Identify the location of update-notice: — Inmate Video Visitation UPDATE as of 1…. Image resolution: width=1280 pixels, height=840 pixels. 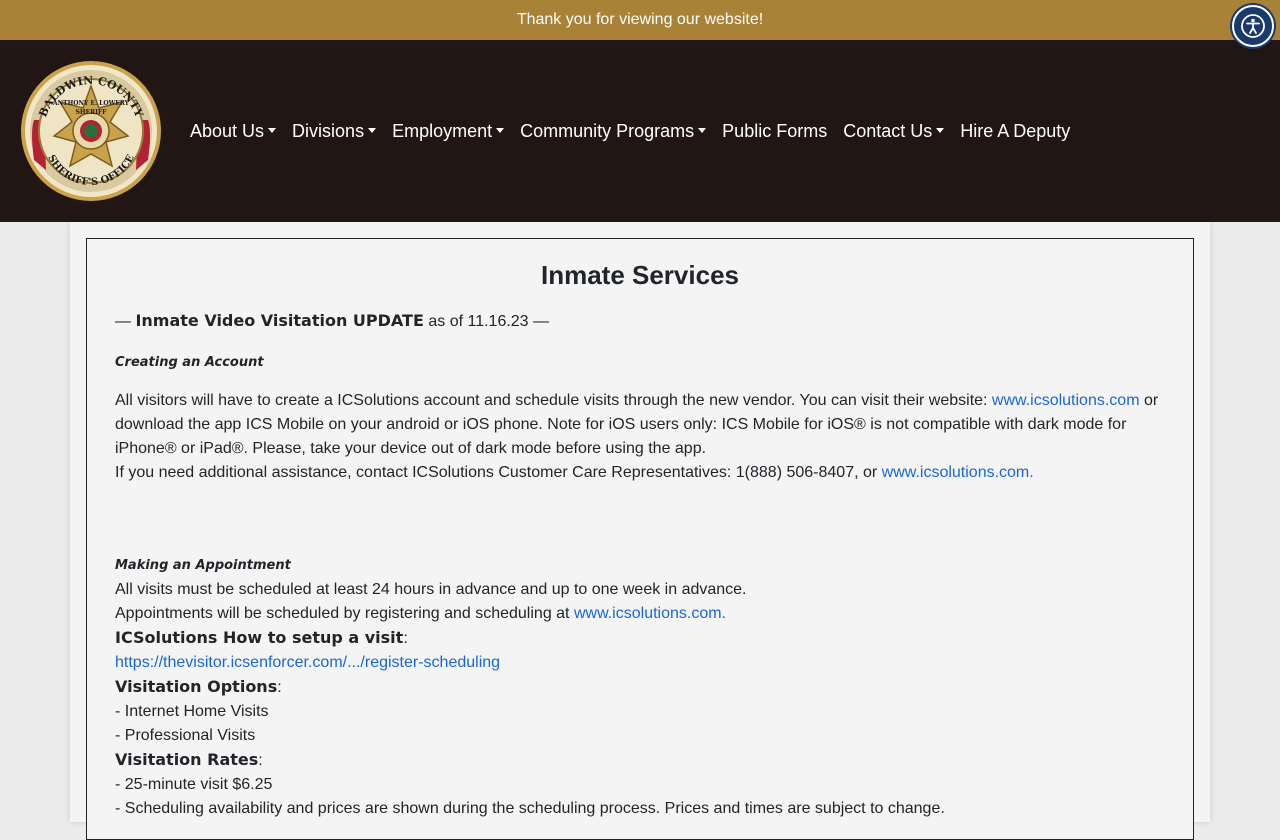
(640, 321).